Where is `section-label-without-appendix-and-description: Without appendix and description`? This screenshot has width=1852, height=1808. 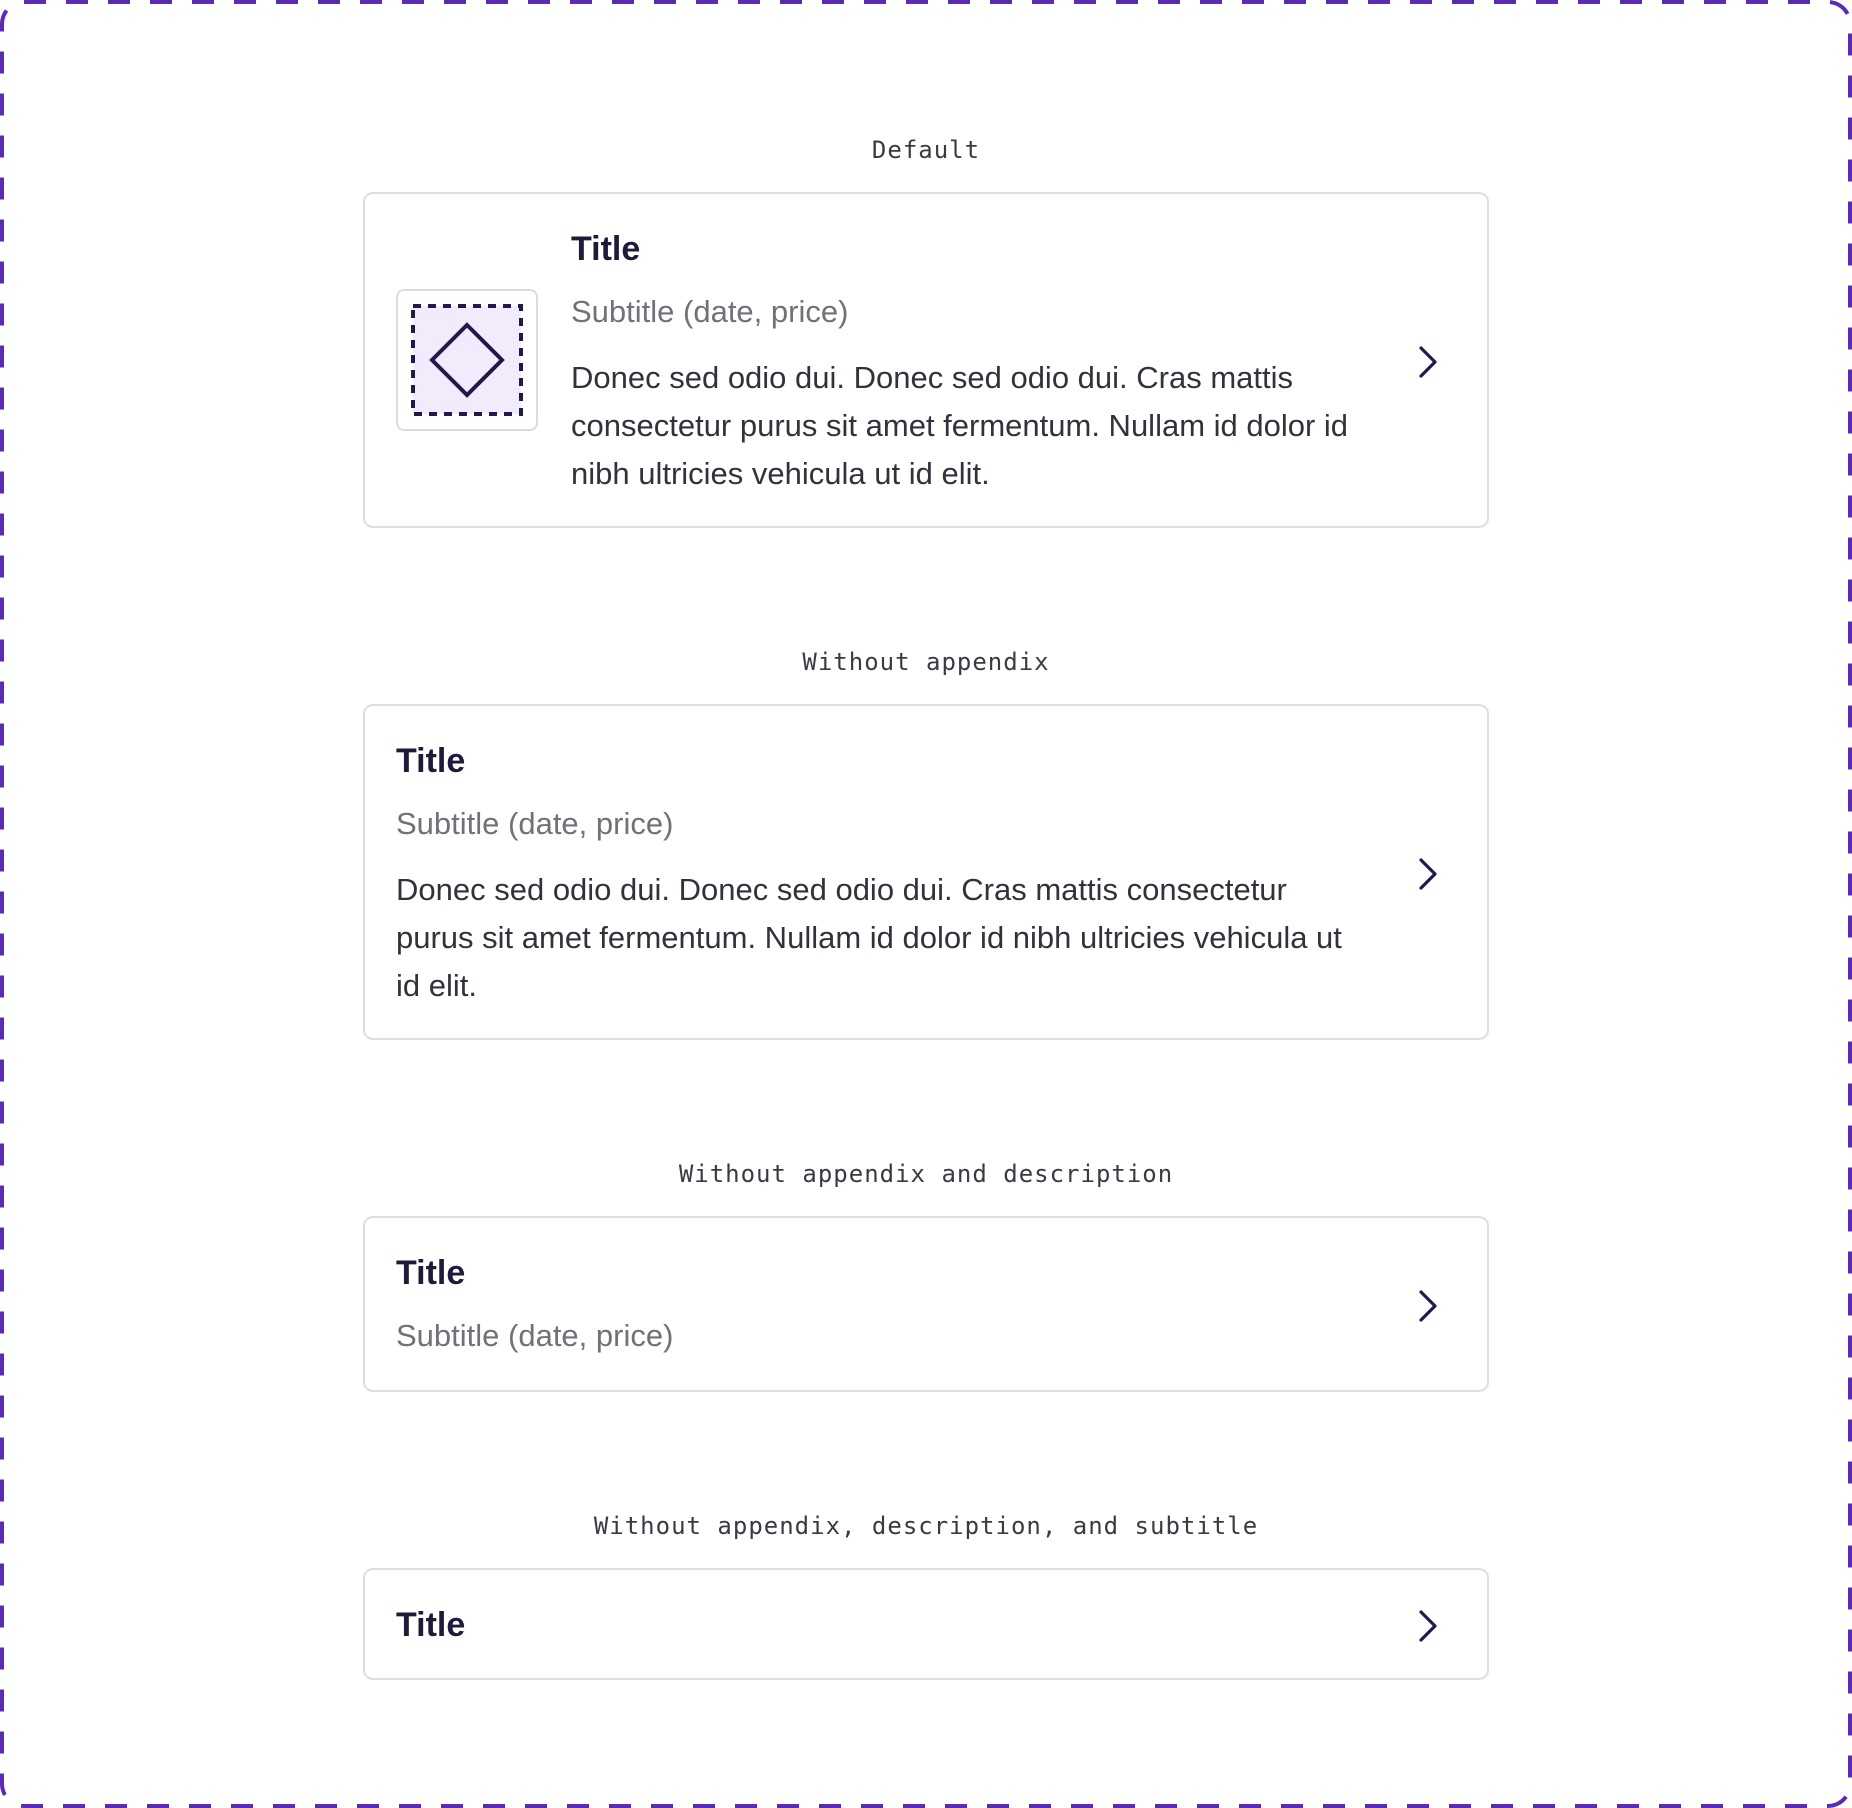 section-label-without-appendix-and-description: Without appendix and description is located at coordinates (926, 1174).